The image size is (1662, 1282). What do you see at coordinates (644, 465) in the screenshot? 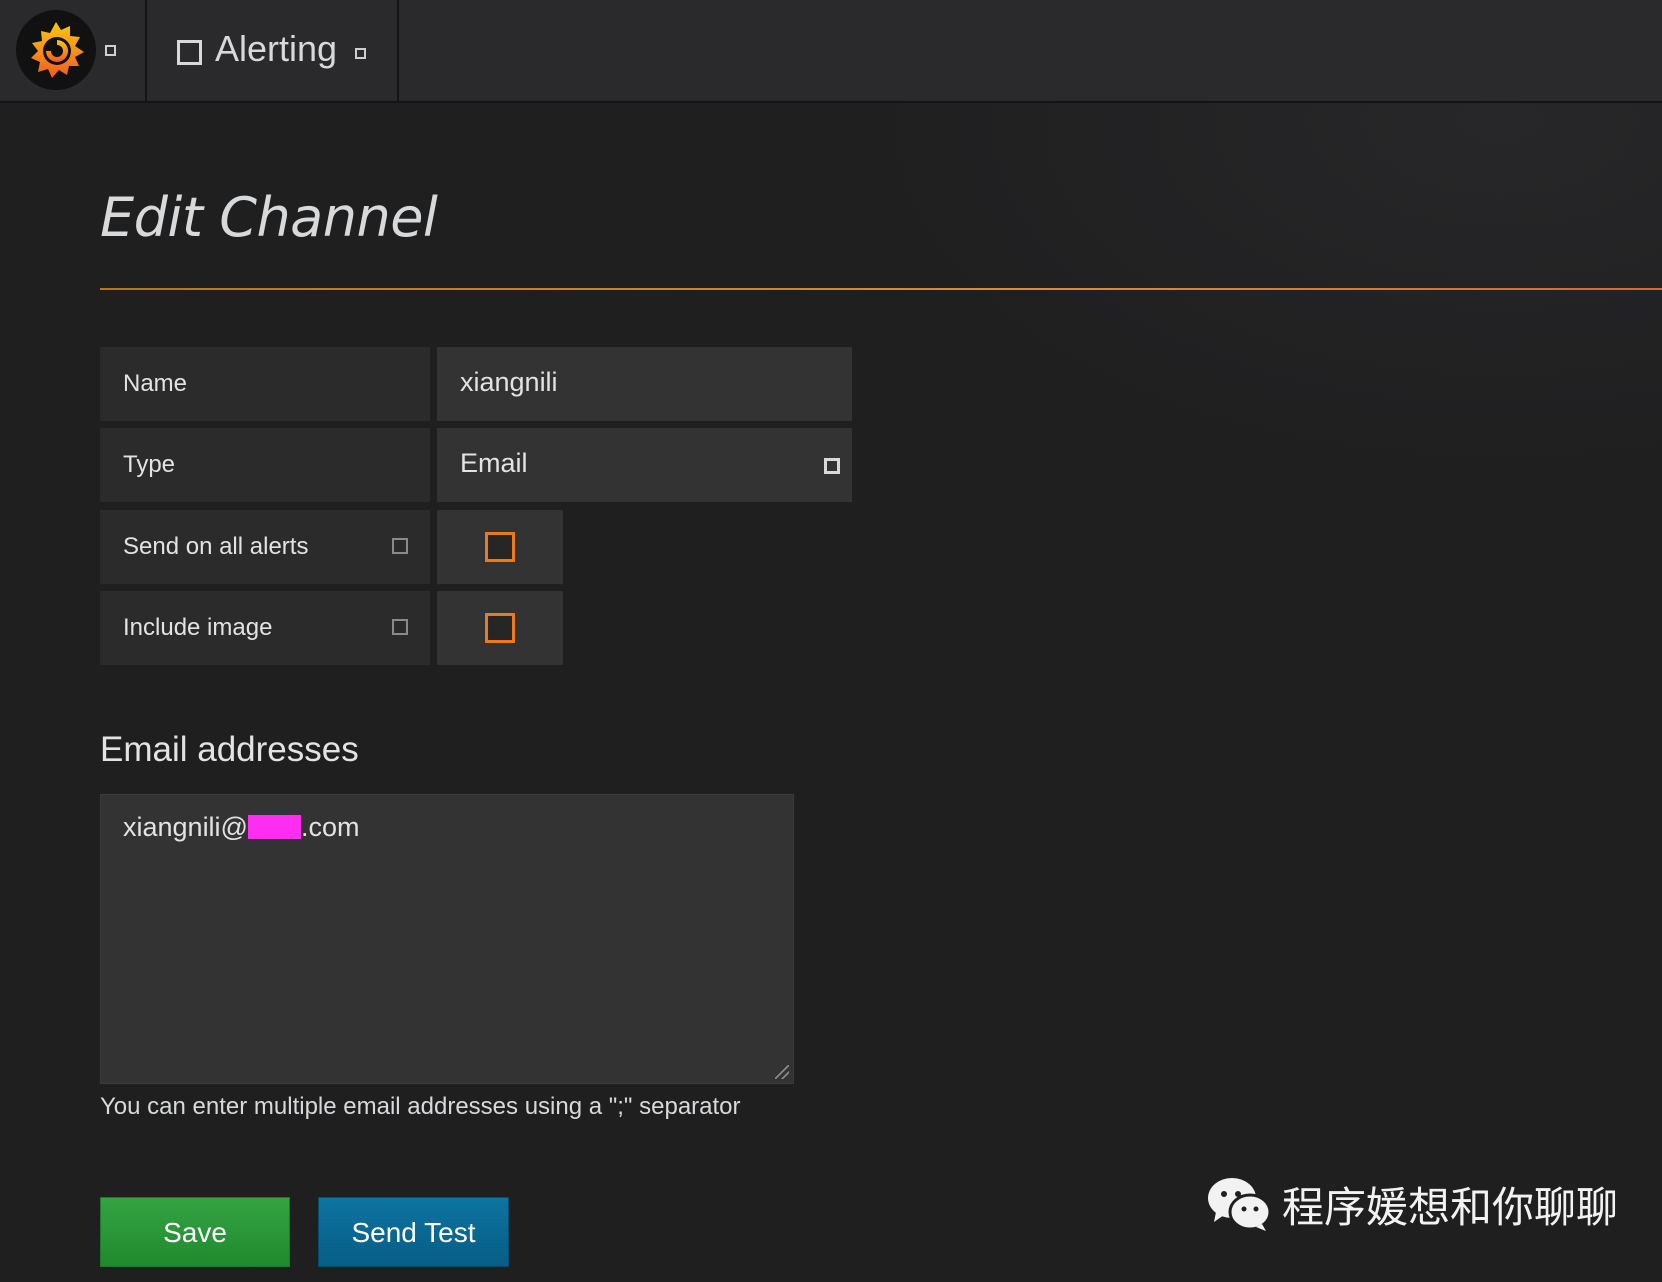
I see `type-select: Email` at bounding box center [644, 465].